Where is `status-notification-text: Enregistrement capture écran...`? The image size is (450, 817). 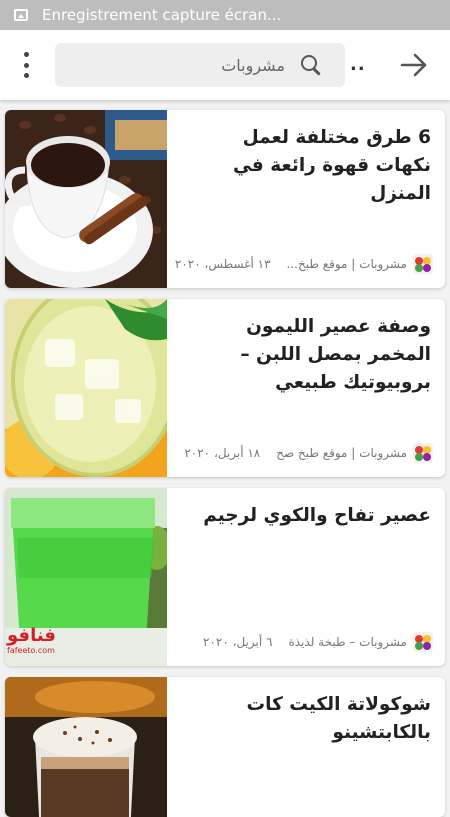
status-notification-text: Enregistrement capture écran... is located at coordinates (162, 15).